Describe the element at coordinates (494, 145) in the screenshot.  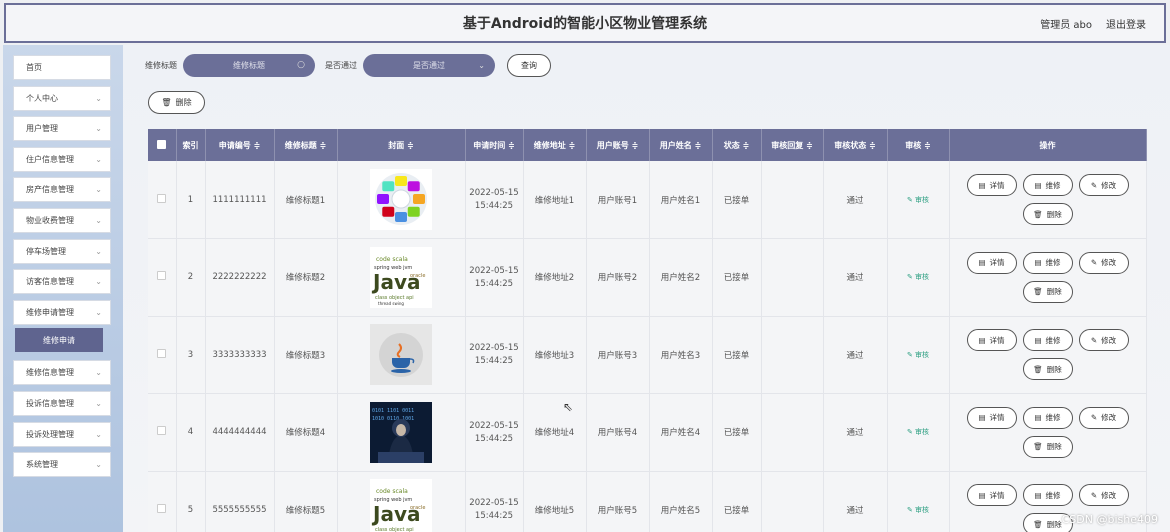
I see `col-apply-time: 申请时间 ≑` at that location.